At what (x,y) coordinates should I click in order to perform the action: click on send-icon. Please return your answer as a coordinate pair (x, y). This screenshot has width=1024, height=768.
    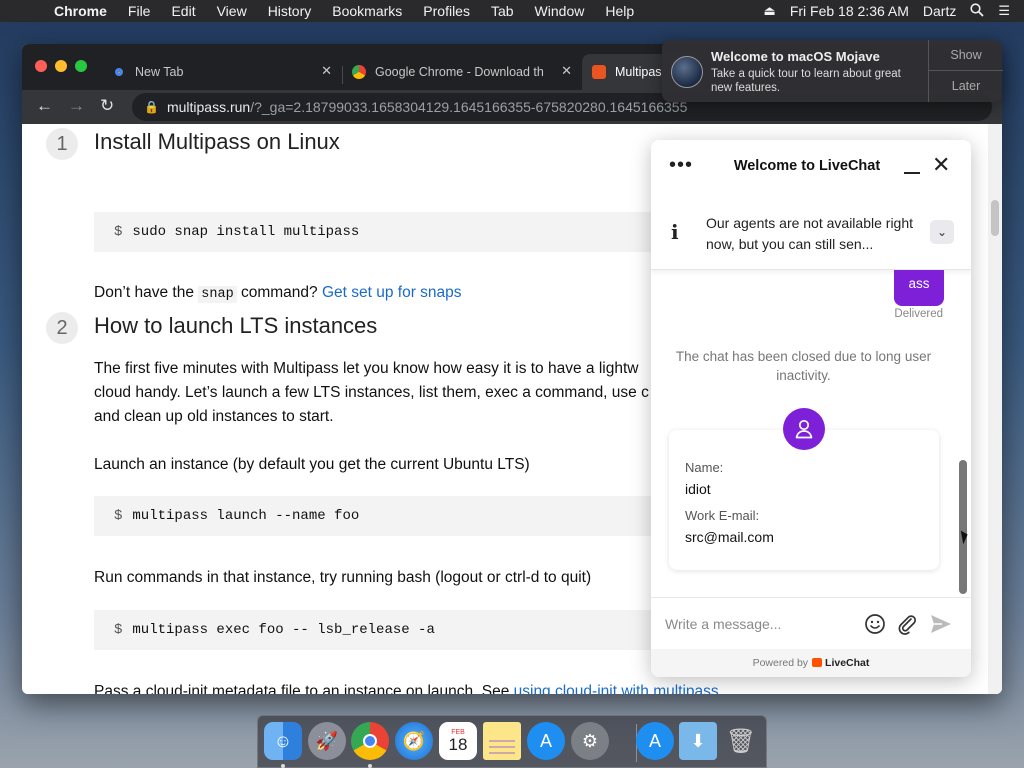
    Looking at the image, I should click on (941, 627).